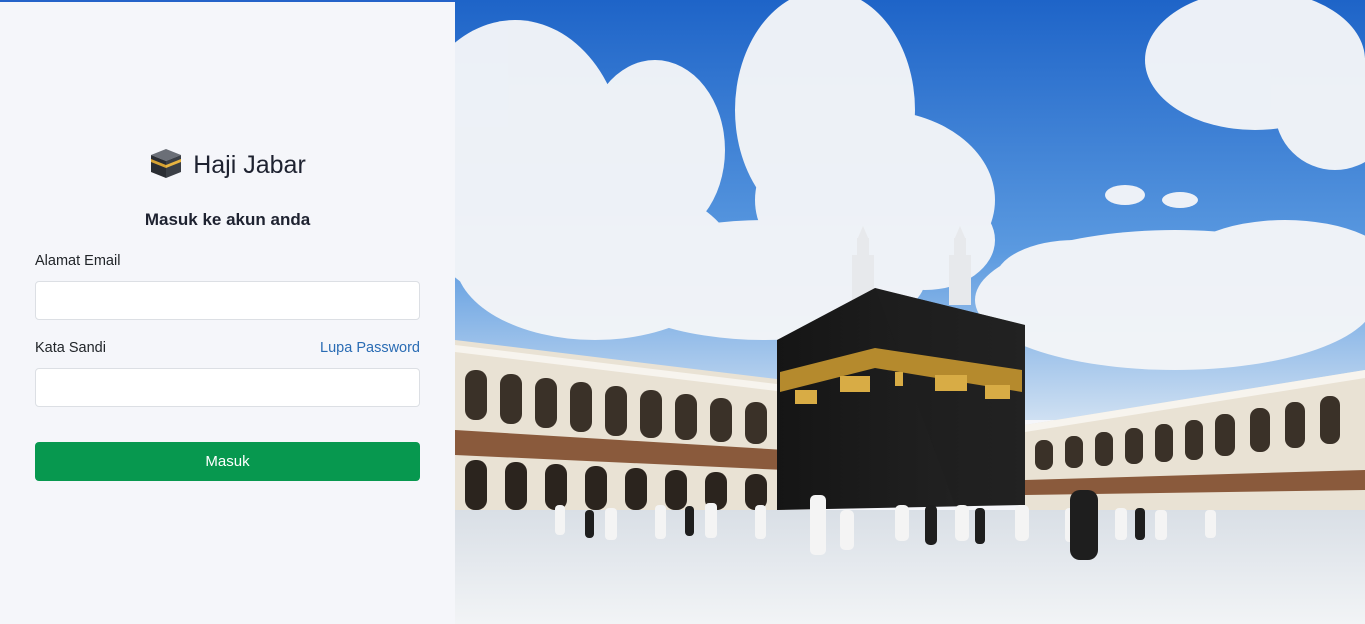  Describe the element at coordinates (227, 300) in the screenshot. I see `email-field` at that location.